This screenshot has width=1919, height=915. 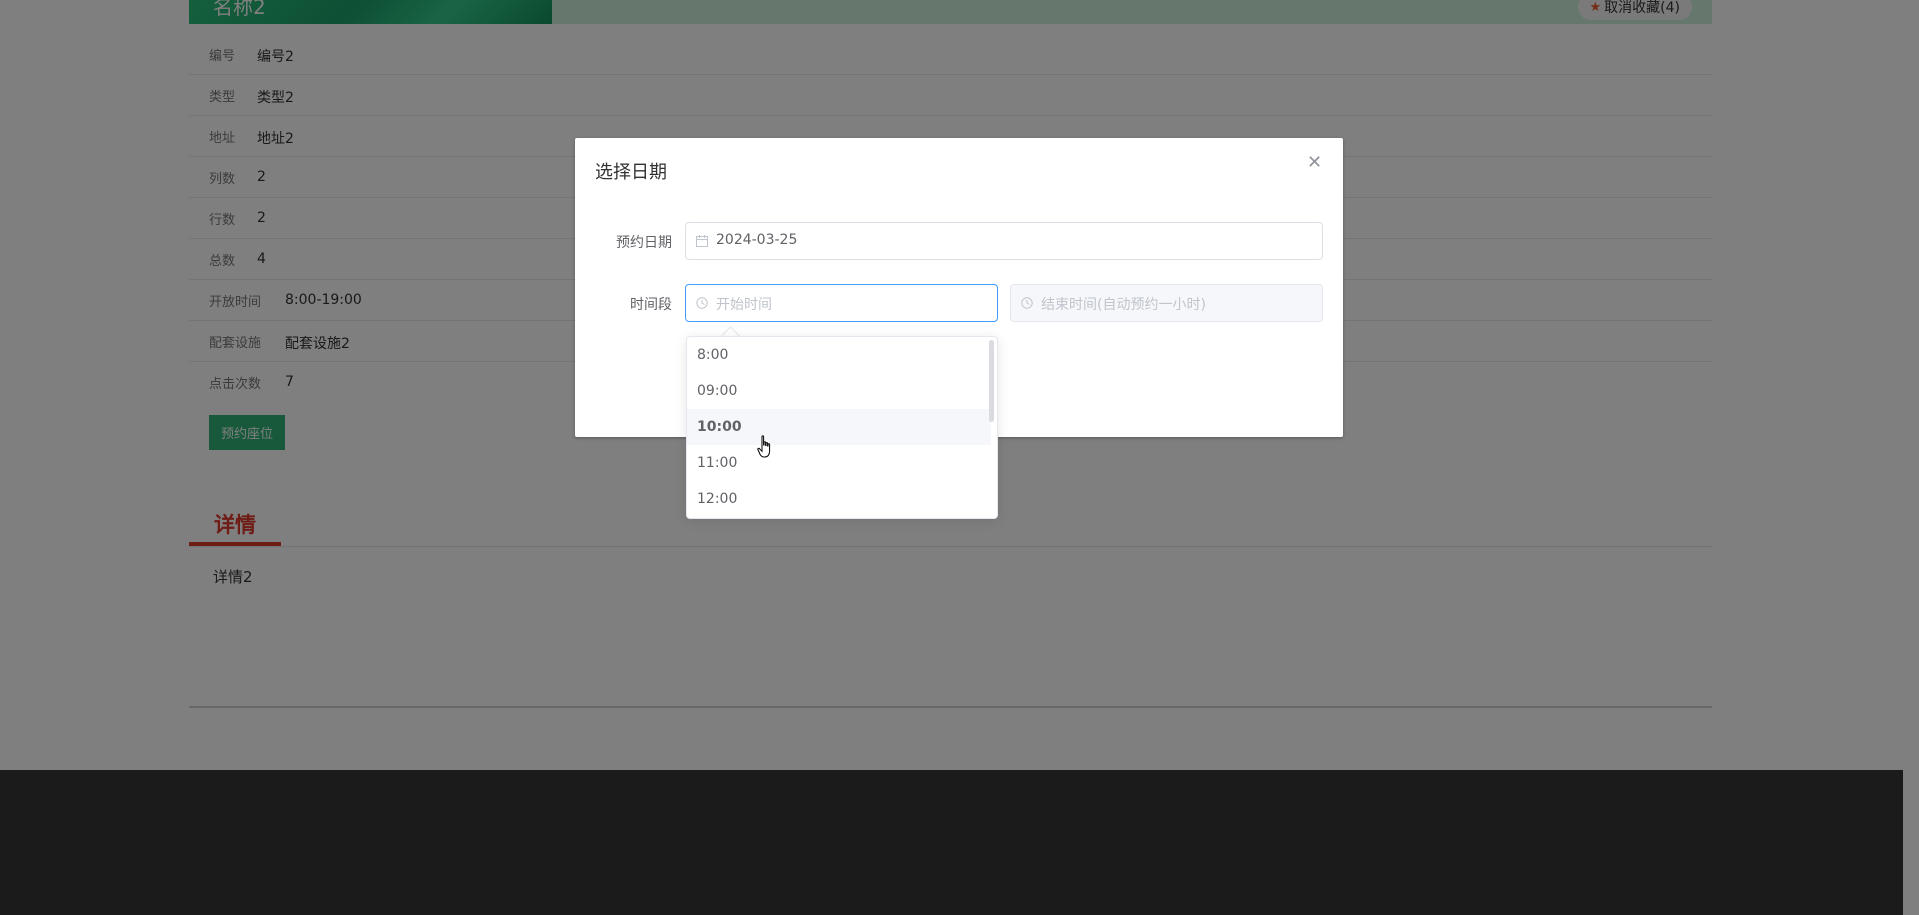 What do you see at coordinates (841, 303) in the screenshot?
I see `start-time-input: 开始时间` at bounding box center [841, 303].